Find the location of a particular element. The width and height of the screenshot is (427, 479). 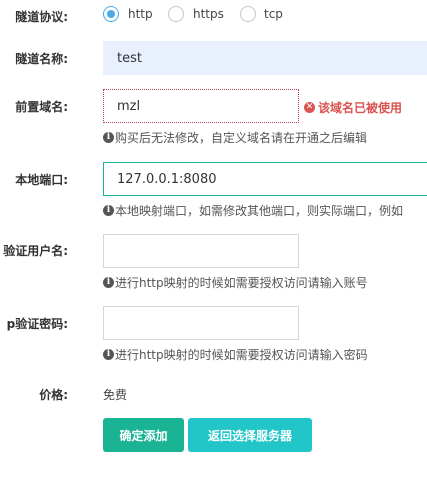

tunnel-name-label: 隧道名称: is located at coordinates (41, 59).